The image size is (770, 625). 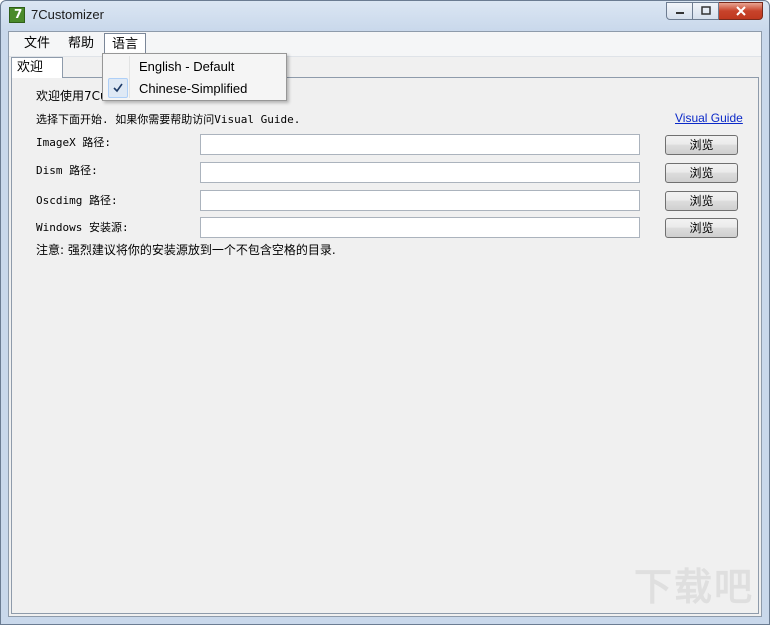 I want to click on menu-file: 文件, so click(x=37, y=43).